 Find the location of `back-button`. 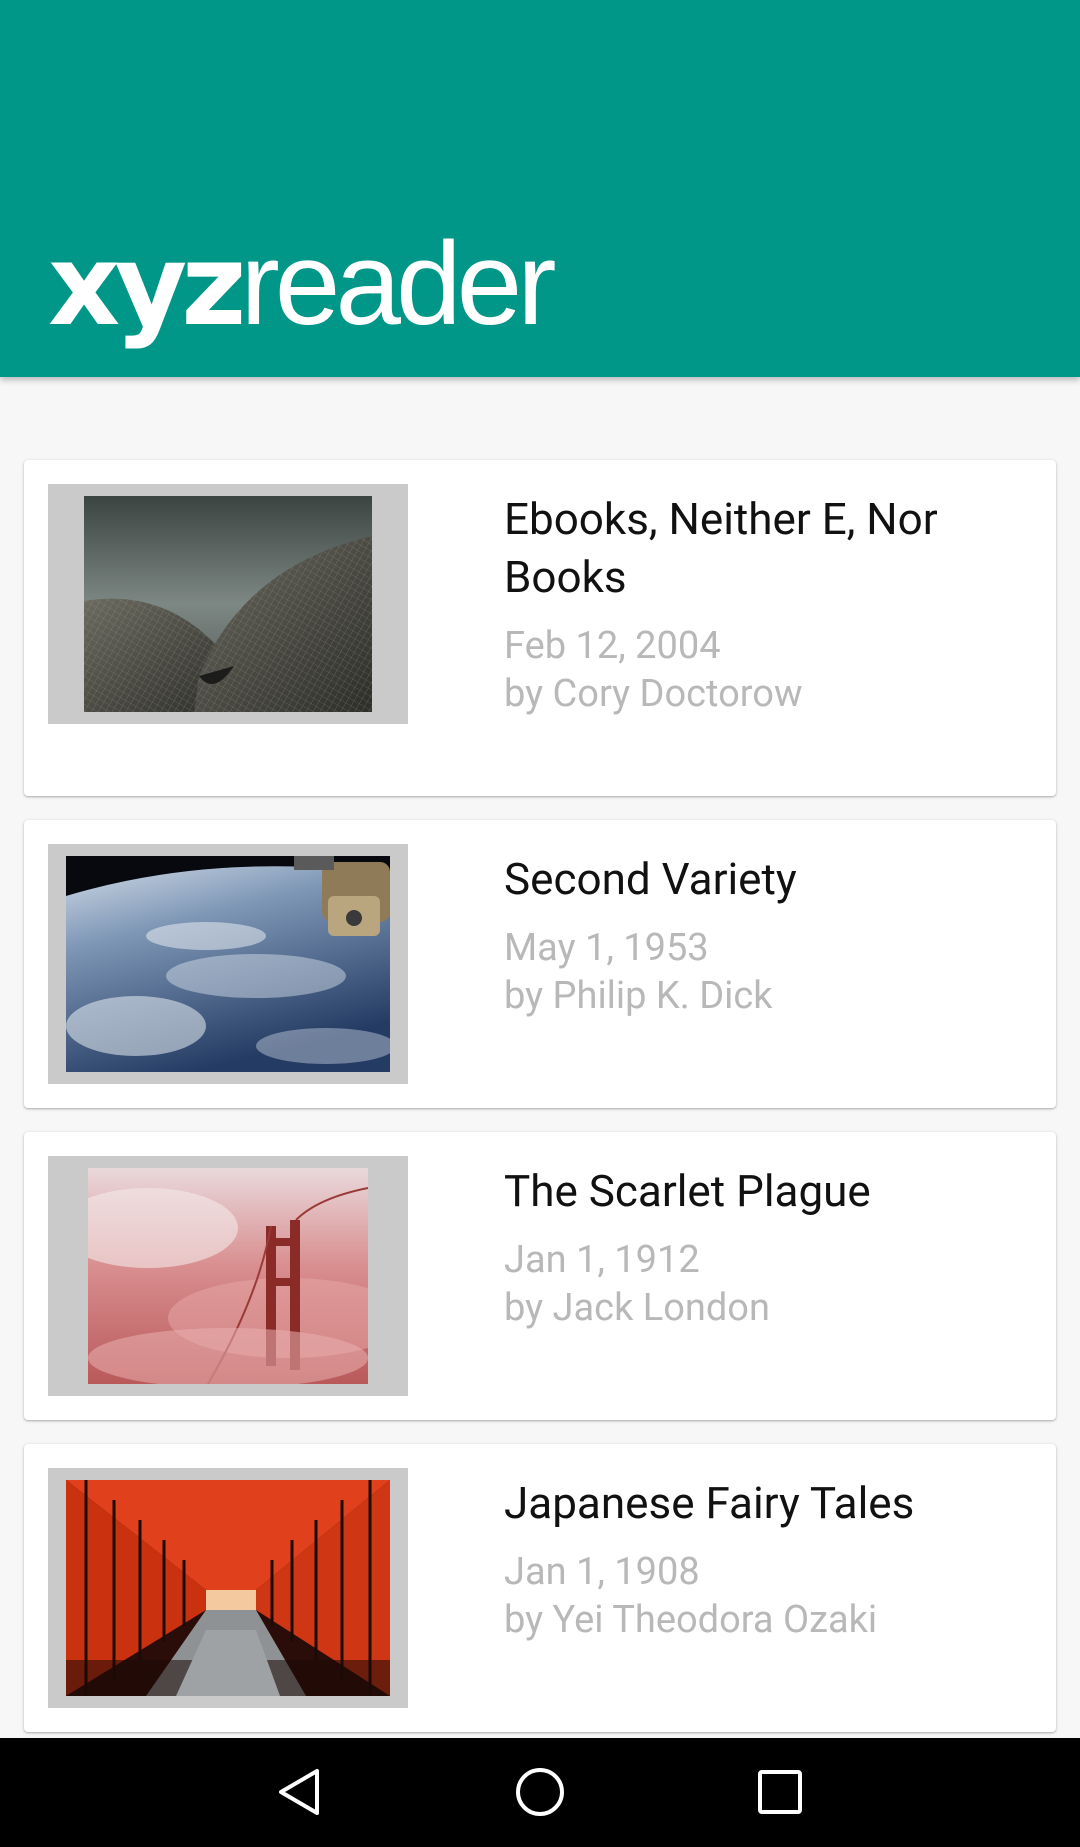

back-button is located at coordinates (300, 1792).